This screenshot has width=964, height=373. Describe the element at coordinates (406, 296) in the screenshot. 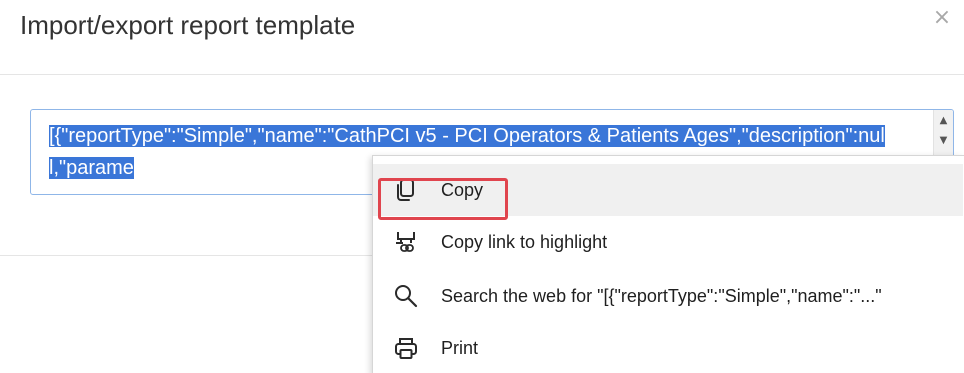

I see `search-icon` at that location.